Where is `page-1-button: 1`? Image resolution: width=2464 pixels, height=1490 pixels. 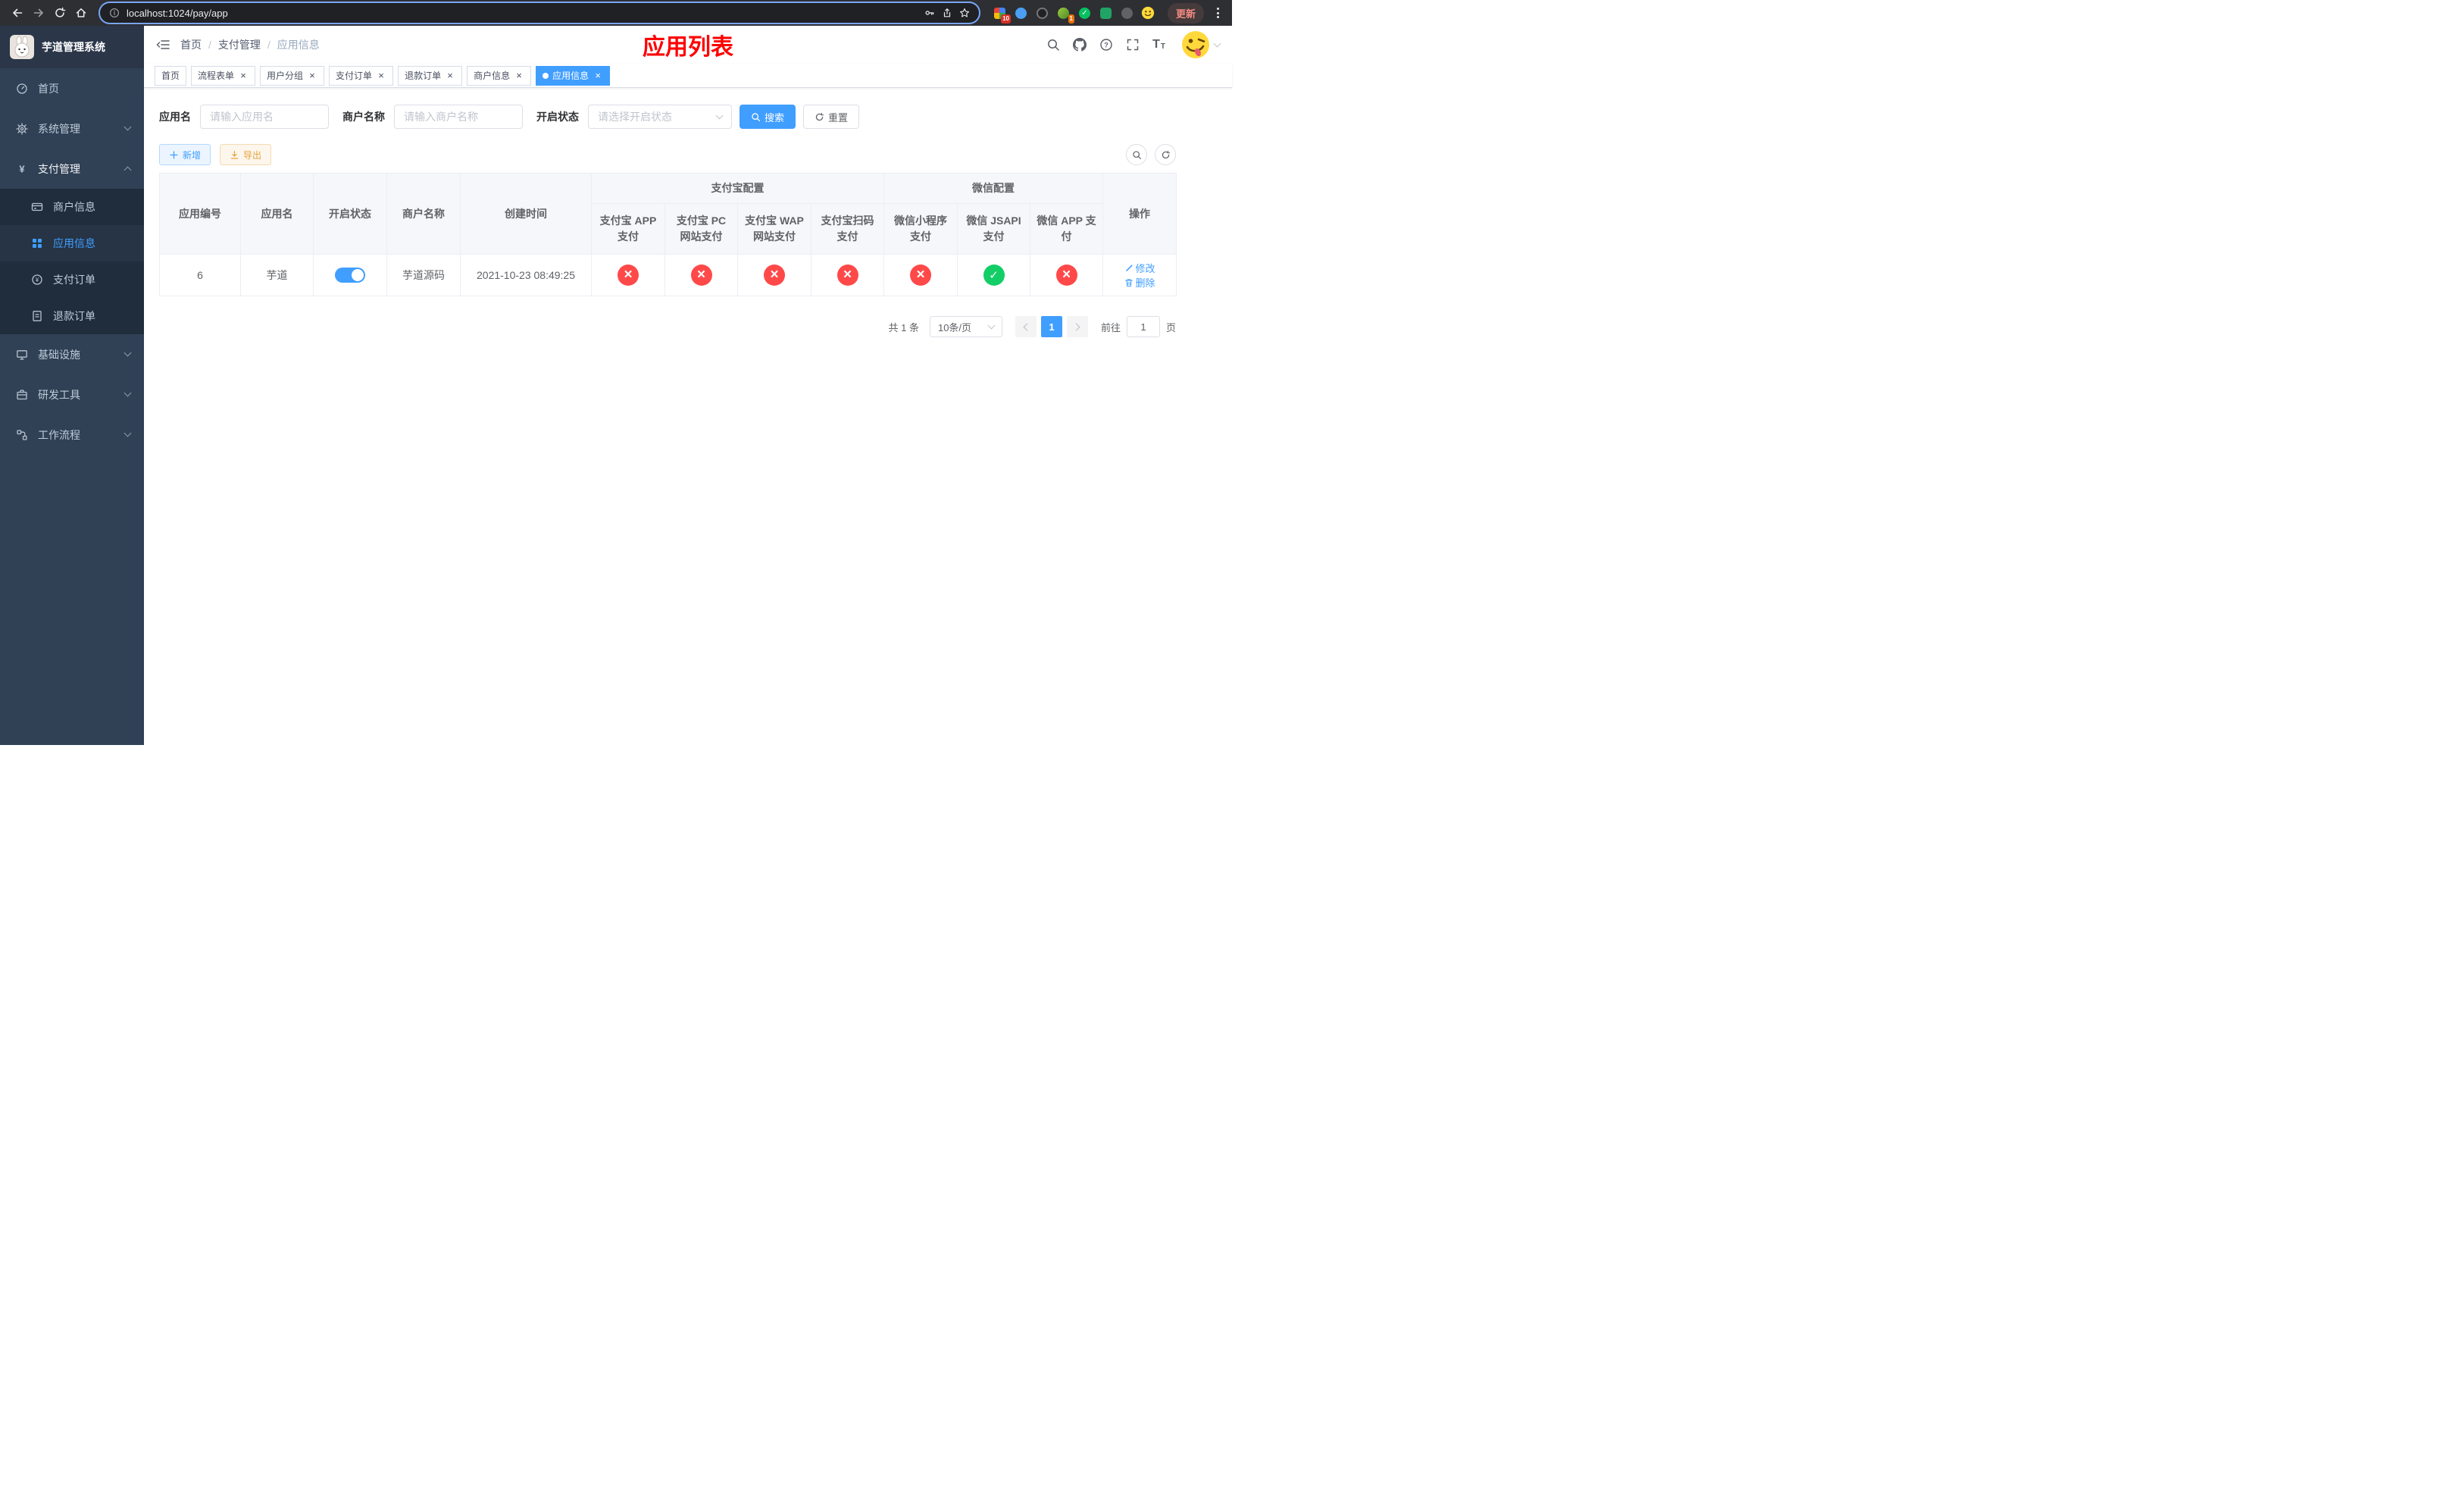 page-1-button: 1 is located at coordinates (1051, 326).